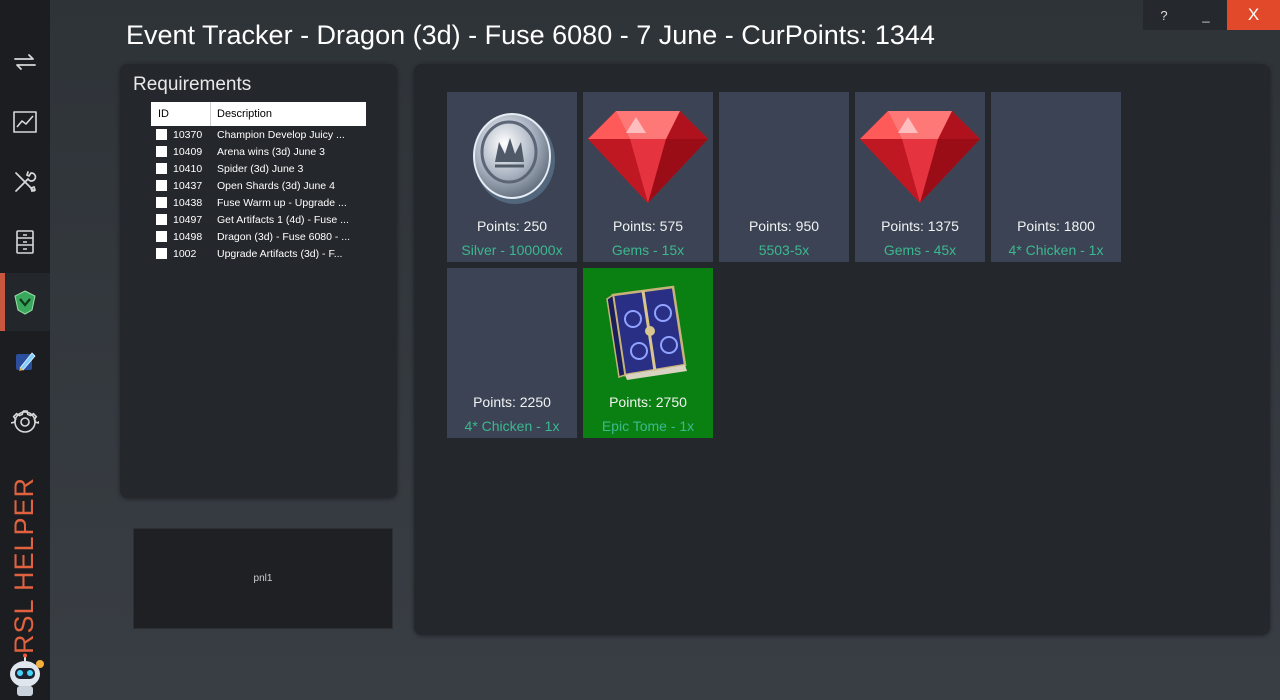 This screenshot has width=1280, height=700. I want to click on gear-icon, so click(25, 421).